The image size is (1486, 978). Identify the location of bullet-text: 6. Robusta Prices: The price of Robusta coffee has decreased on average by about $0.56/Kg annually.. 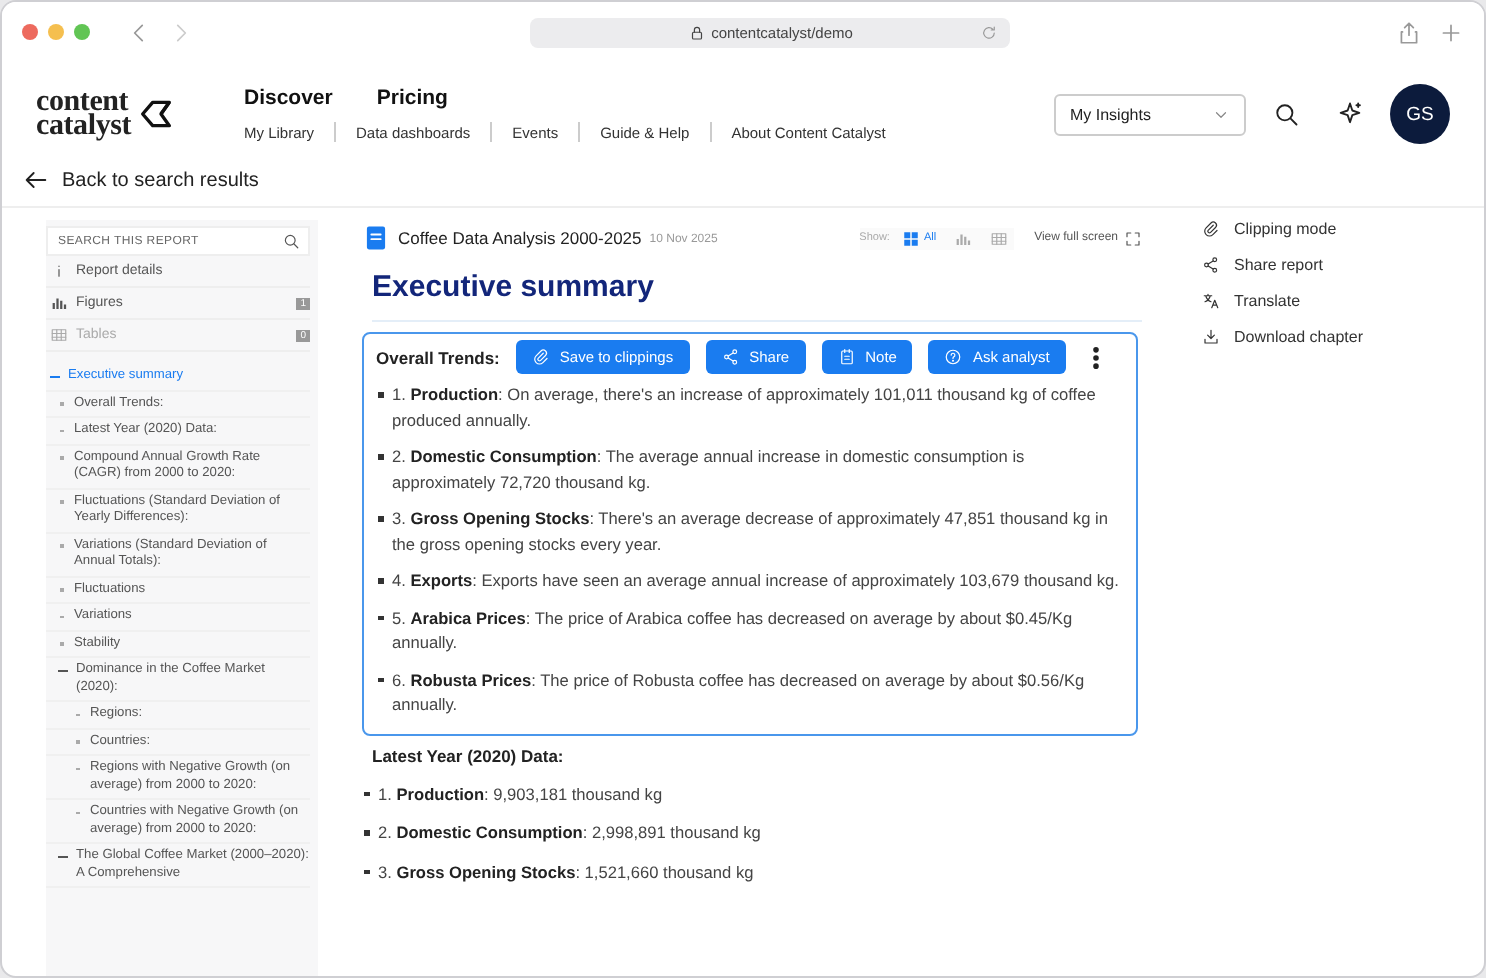
(748, 692).